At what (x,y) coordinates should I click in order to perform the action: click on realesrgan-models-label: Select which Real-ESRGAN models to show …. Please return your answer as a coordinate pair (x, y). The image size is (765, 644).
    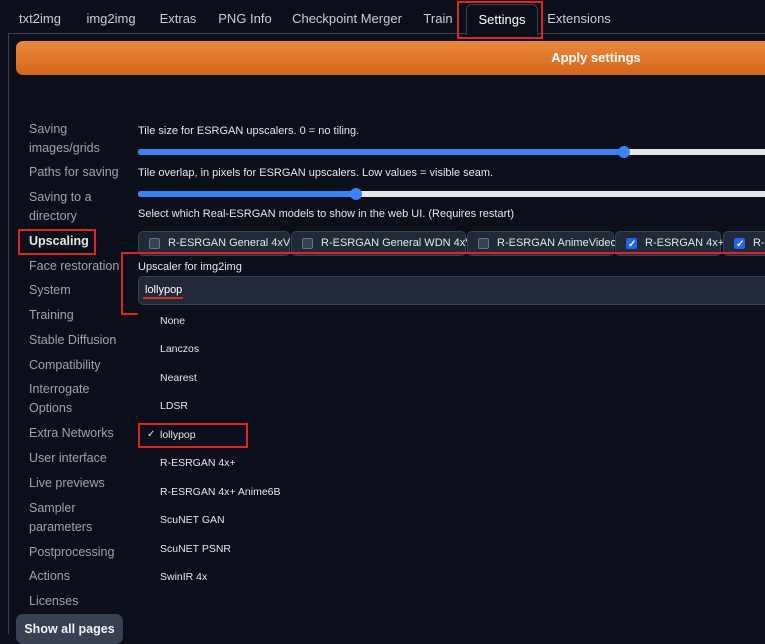
    Looking at the image, I should click on (326, 214).